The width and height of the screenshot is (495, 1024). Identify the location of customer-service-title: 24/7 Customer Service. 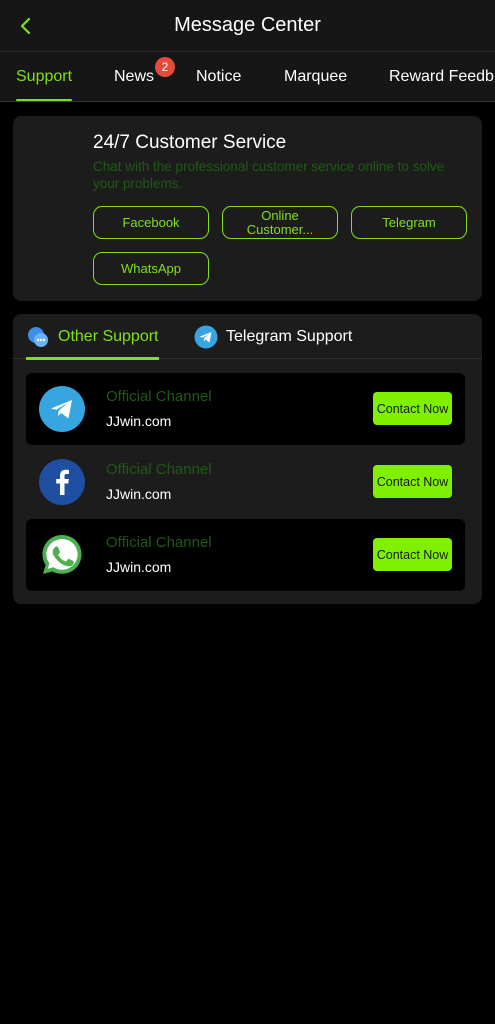
(190, 142).